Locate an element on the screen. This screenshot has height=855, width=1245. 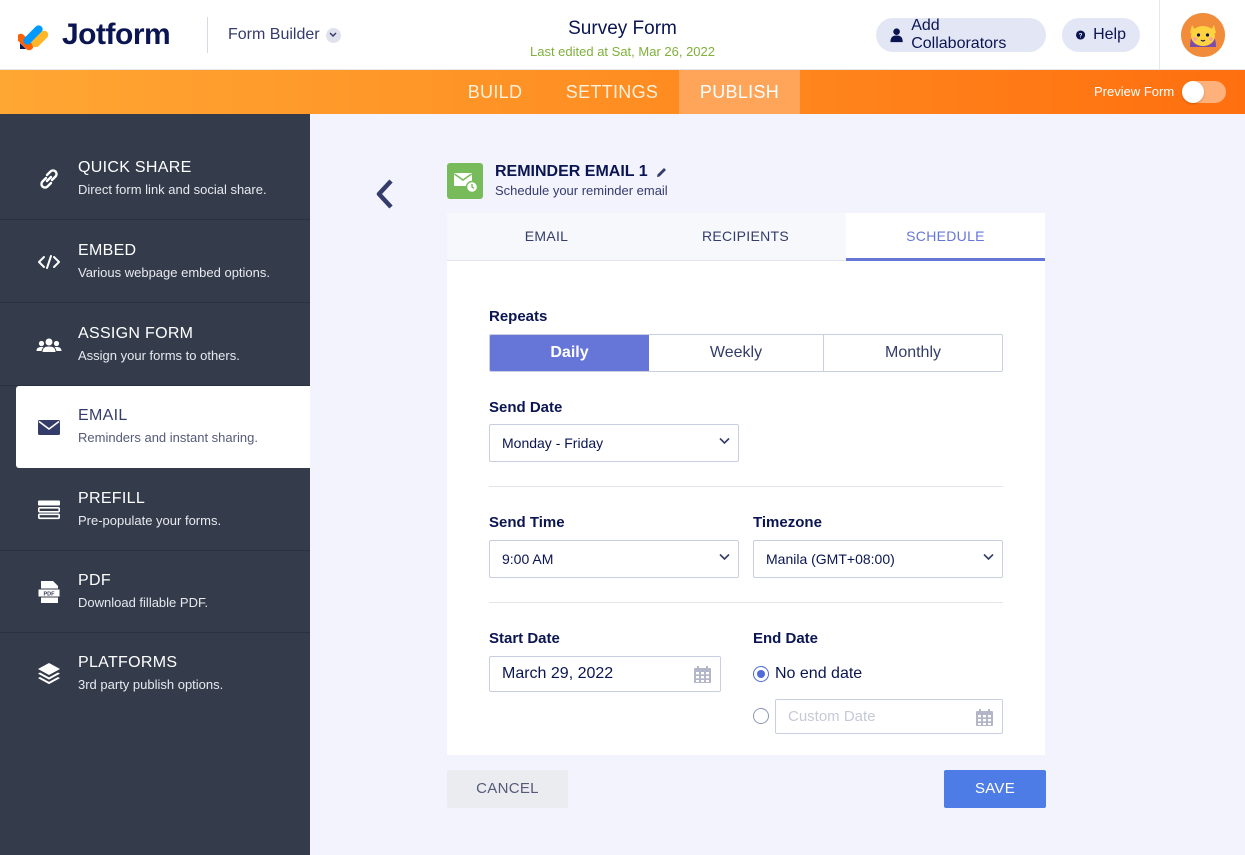
sidebar-item-platforms: PLATFORMS 3rd party publish options. is located at coordinates (155, 674).